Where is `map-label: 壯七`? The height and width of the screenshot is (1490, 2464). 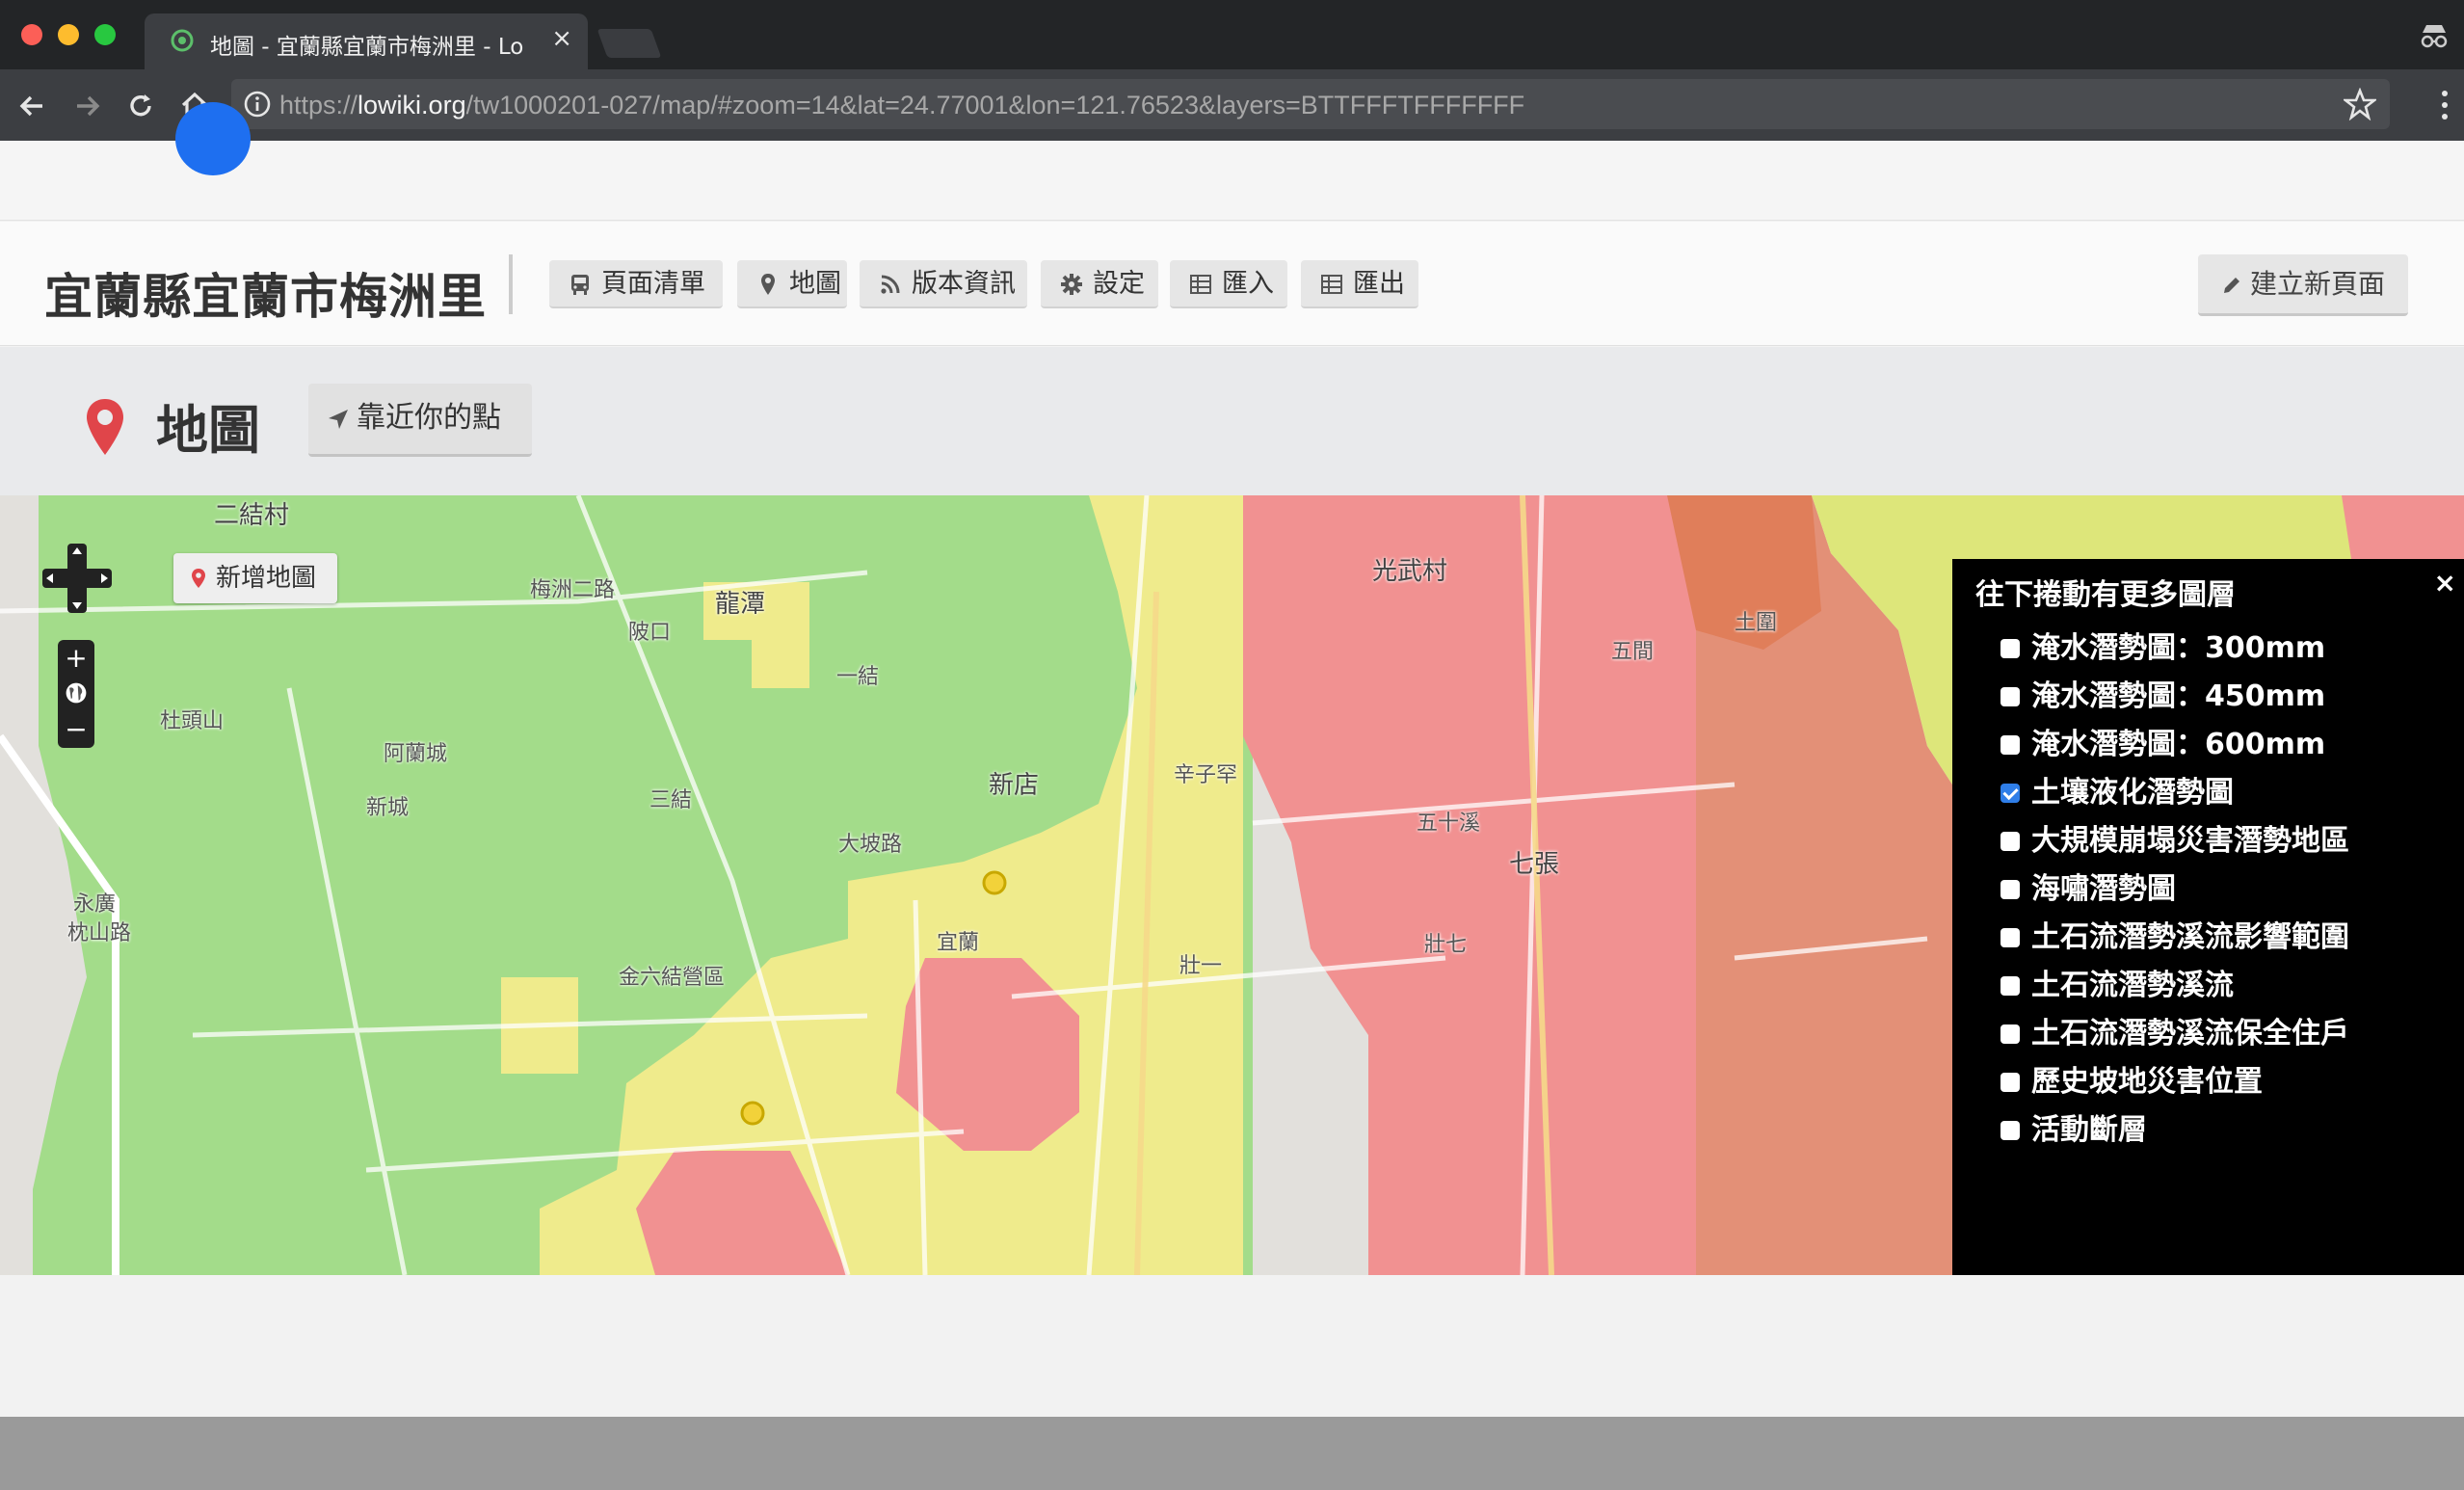
map-label: 壯七 is located at coordinates (1446, 945).